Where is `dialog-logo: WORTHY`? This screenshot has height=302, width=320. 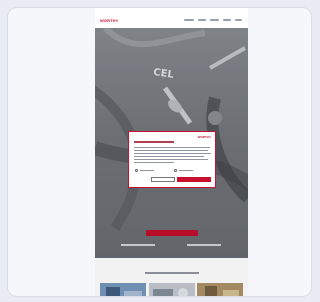
dialog-logo: WORTHY is located at coordinates (204, 137).